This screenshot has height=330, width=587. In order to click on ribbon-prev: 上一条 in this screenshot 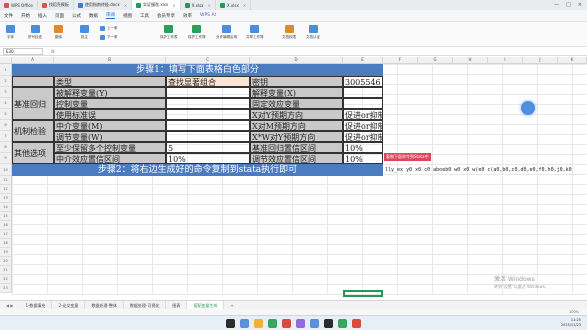, I will do `click(109, 28)`.